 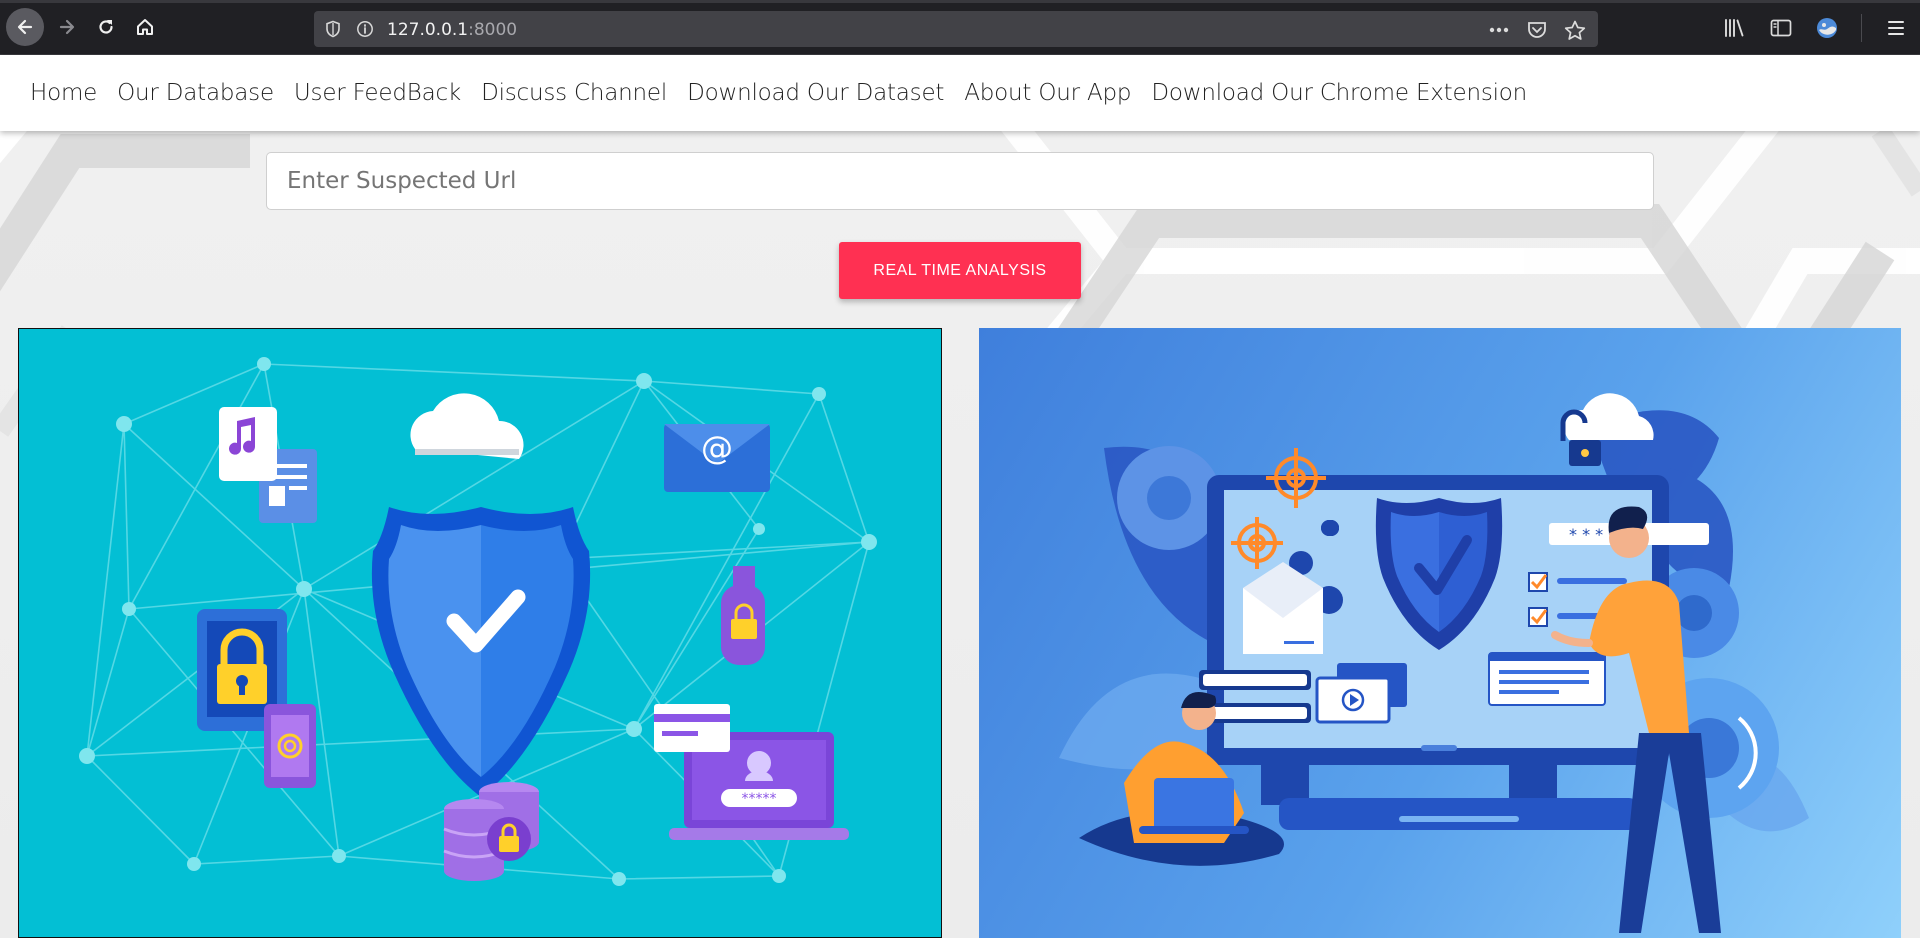 What do you see at coordinates (743, 615) in the screenshot?
I see `usb-drive-icon` at bounding box center [743, 615].